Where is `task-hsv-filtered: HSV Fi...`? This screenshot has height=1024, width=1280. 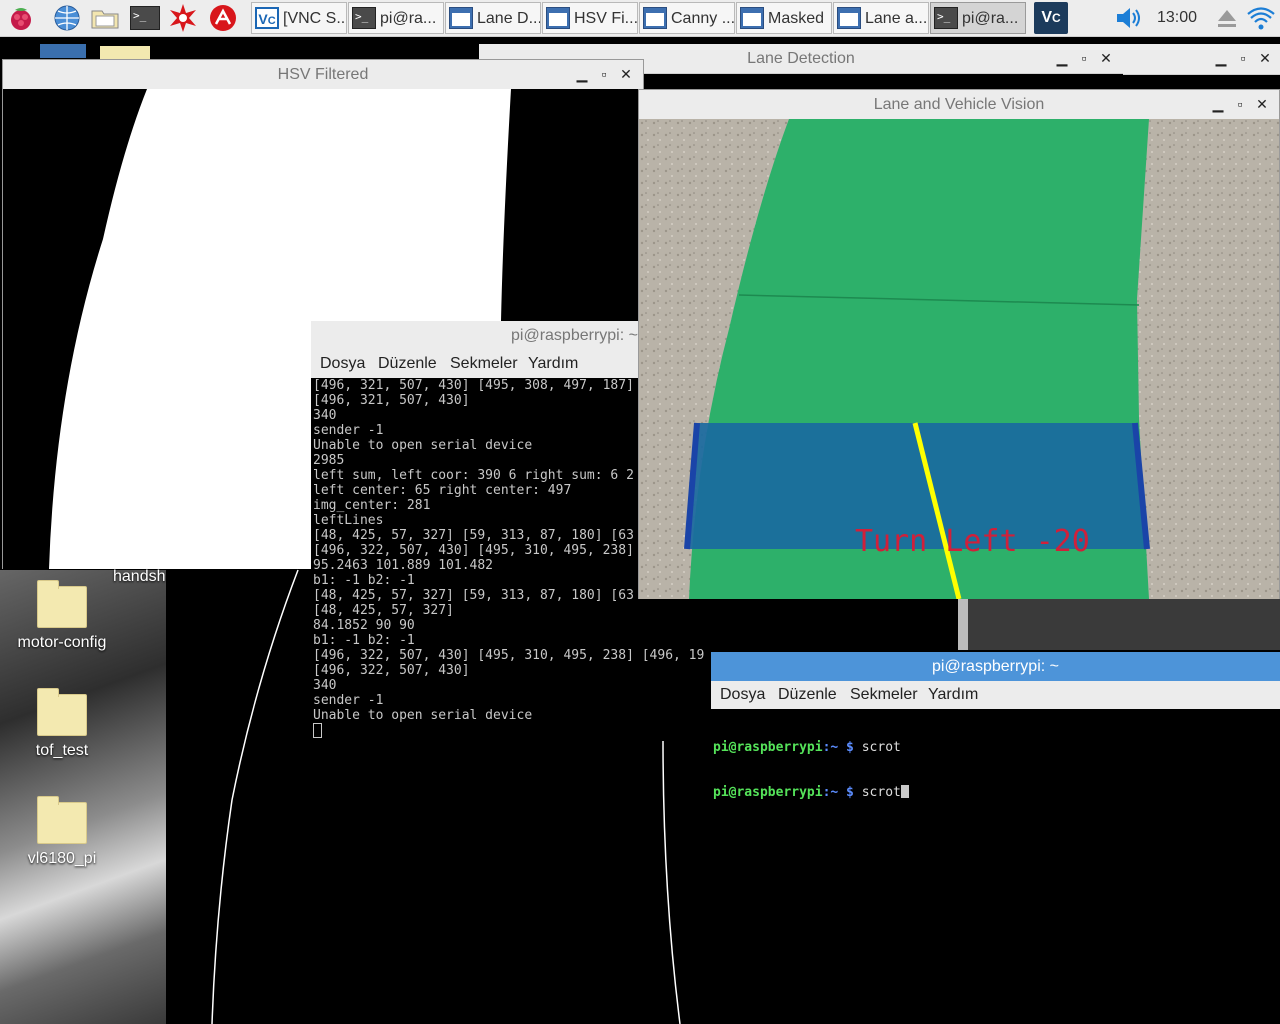 task-hsv-filtered: HSV Fi... is located at coordinates (590, 18).